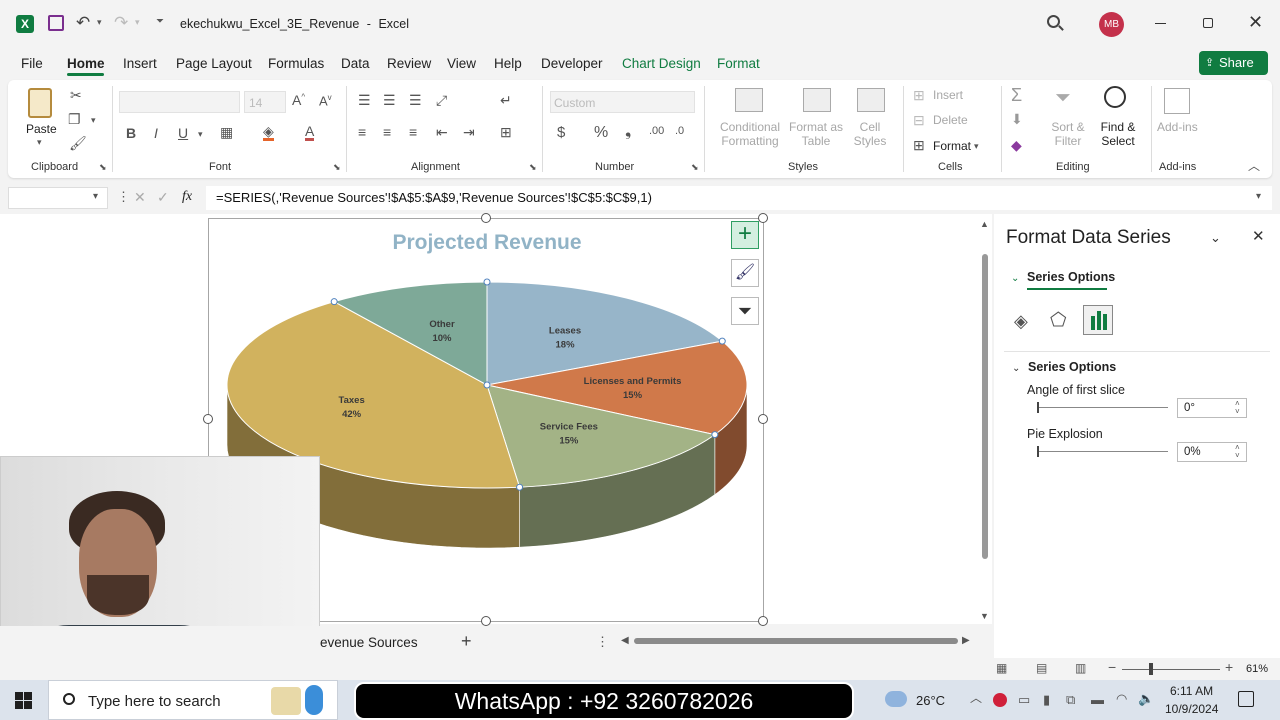  What do you see at coordinates (1080, 668) in the screenshot?
I see `page-break-view-icon: ▥` at bounding box center [1080, 668].